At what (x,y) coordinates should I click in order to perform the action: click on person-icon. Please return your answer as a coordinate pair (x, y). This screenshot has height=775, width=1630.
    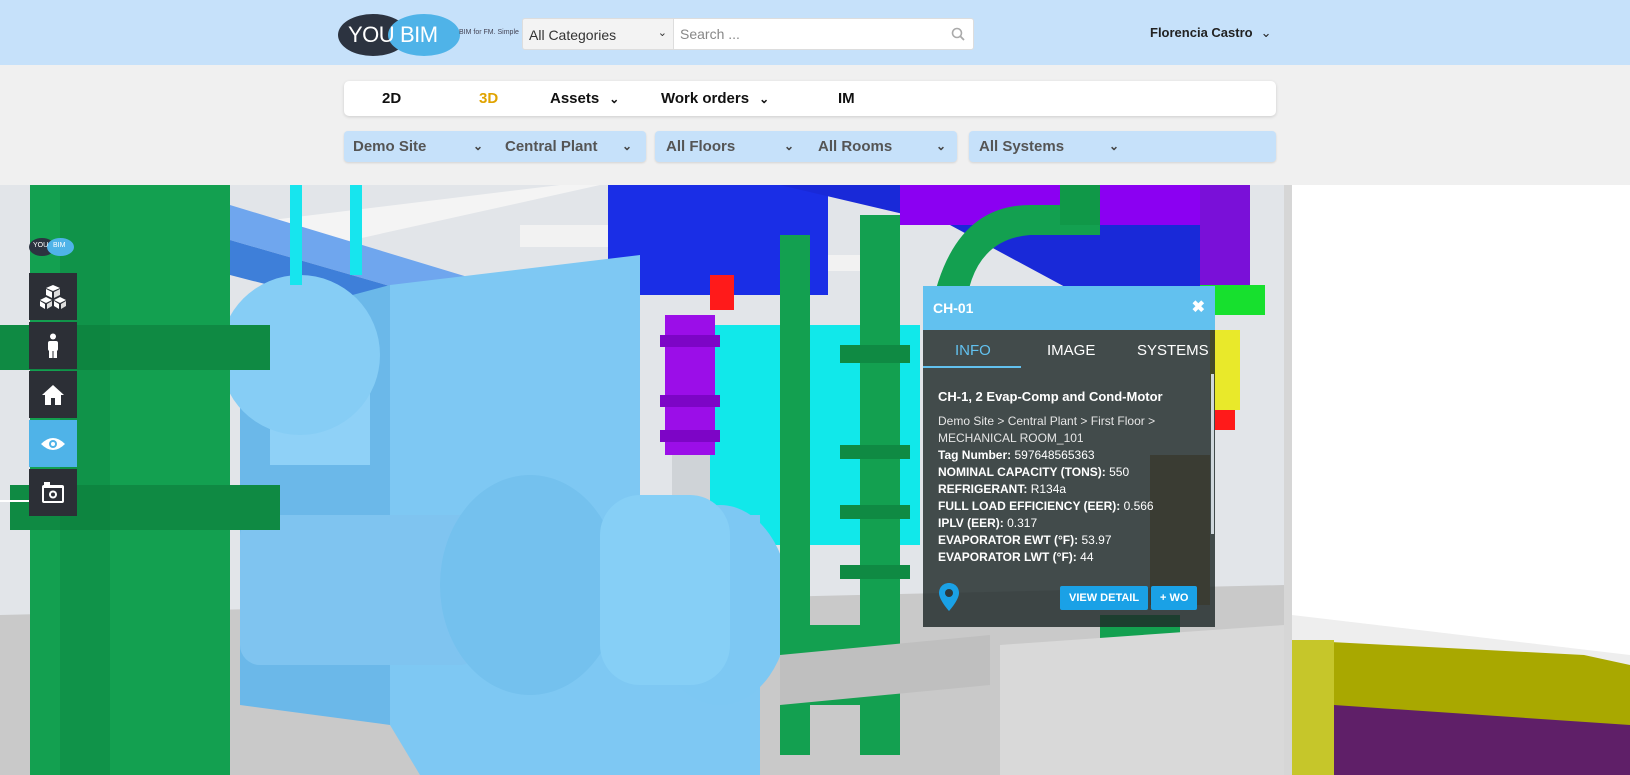
    Looking at the image, I should click on (53, 345).